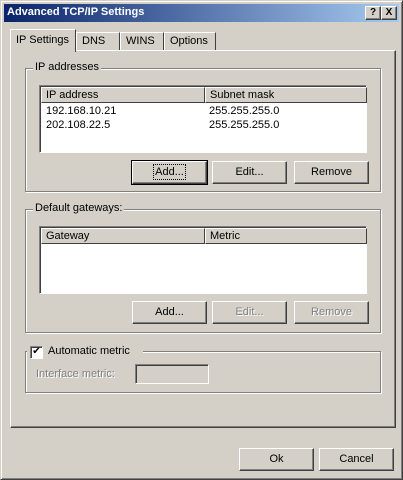 Image resolution: width=403 pixels, height=480 pixels. Describe the element at coordinates (203, 260) in the screenshot. I see `gateway-list: Gateway Metric` at that location.